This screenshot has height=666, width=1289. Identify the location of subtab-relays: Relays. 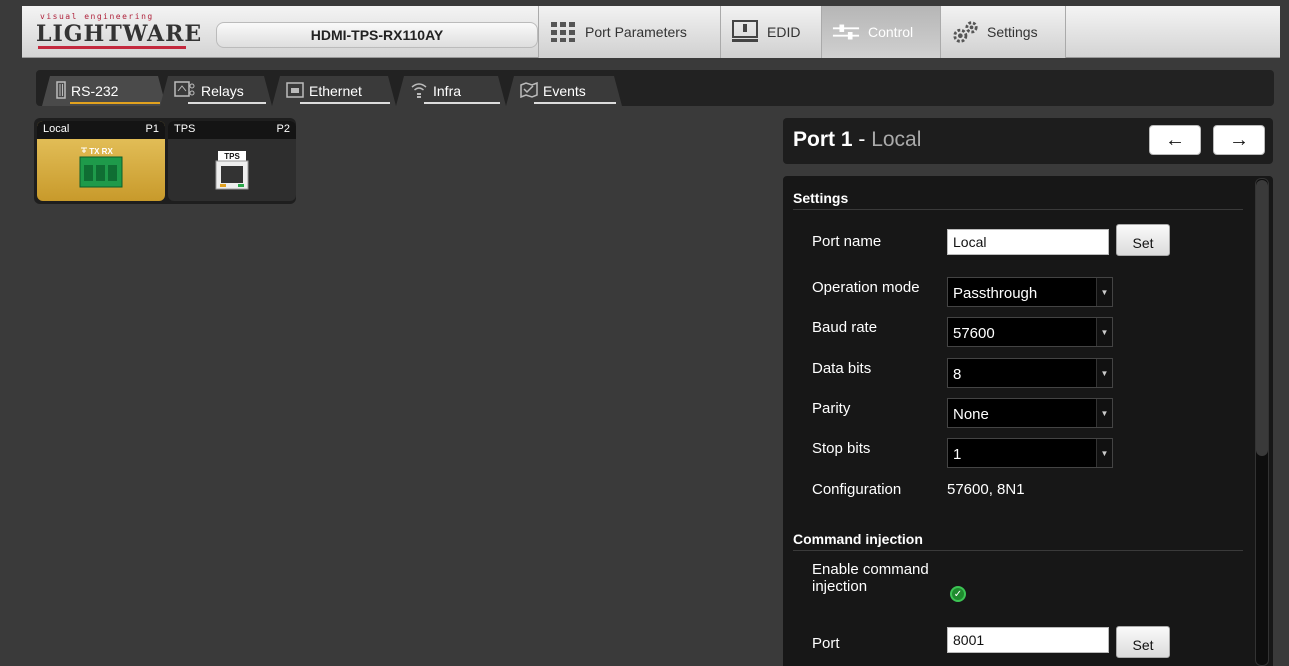
(216, 91).